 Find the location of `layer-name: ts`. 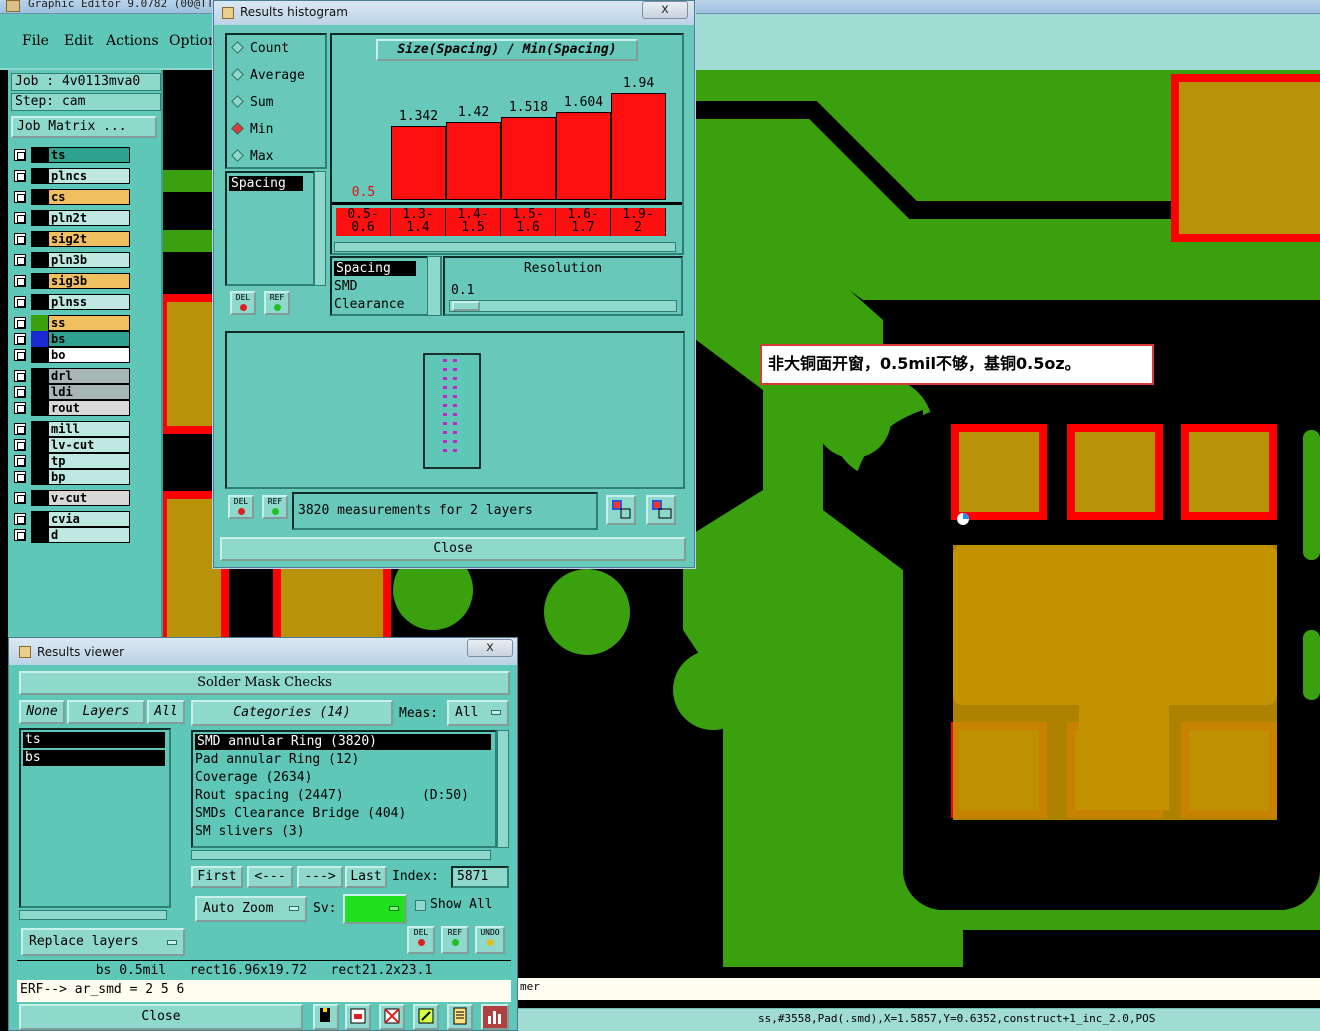

layer-name: ts is located at coordinates (89, 155).